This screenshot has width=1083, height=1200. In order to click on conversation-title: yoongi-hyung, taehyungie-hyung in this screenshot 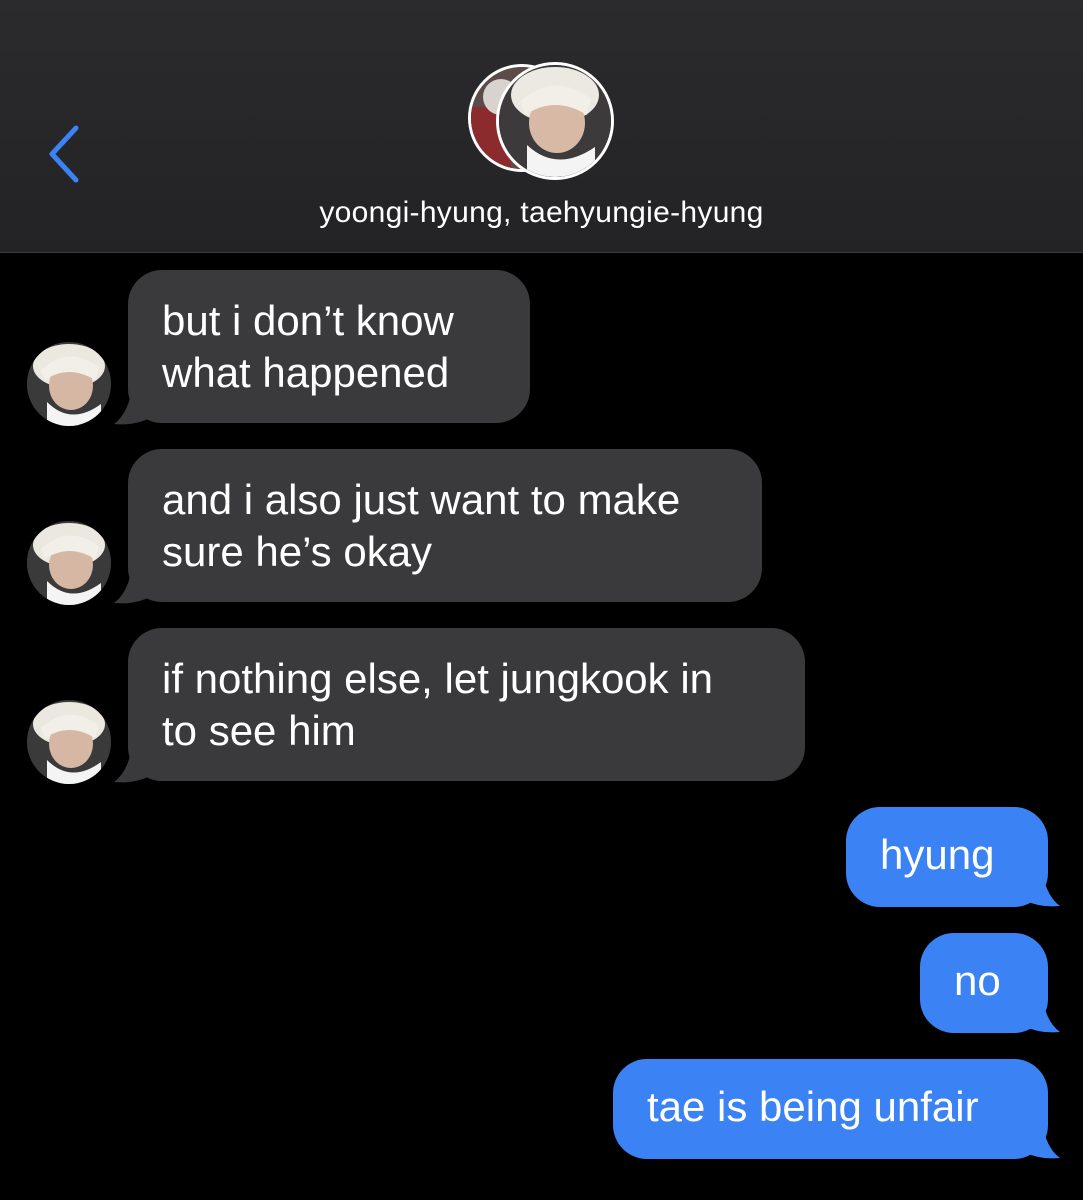, I will do `click(541, 212)`.